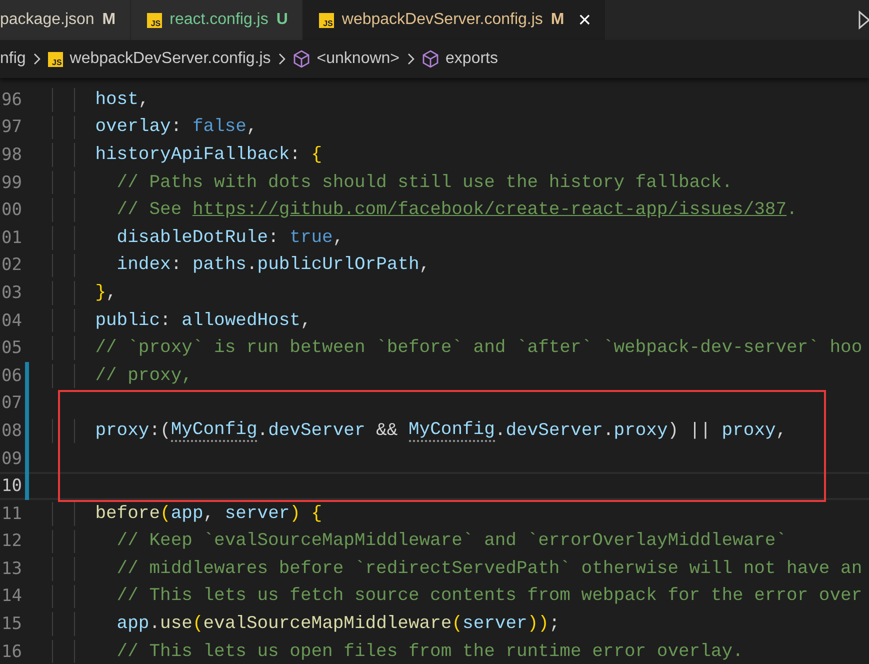 This screenshot has height=664, width=869. What do you see at coordinates (11, 514) in the screenshot?
I see `line-number: 11` at bounding box center [11, 514].